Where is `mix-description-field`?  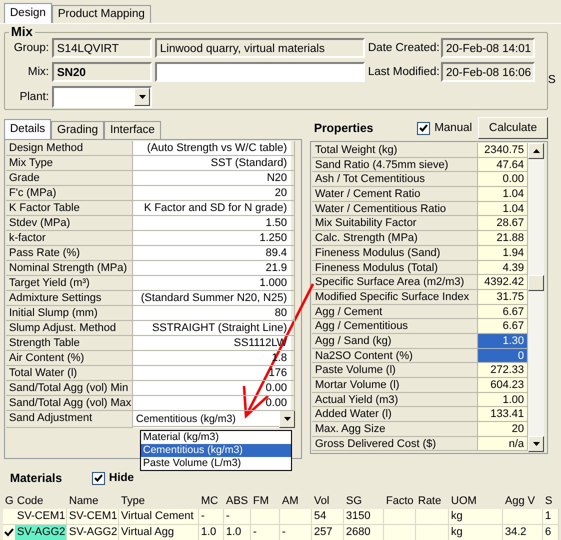 mix-description-field is located at coordinates (260, 72).